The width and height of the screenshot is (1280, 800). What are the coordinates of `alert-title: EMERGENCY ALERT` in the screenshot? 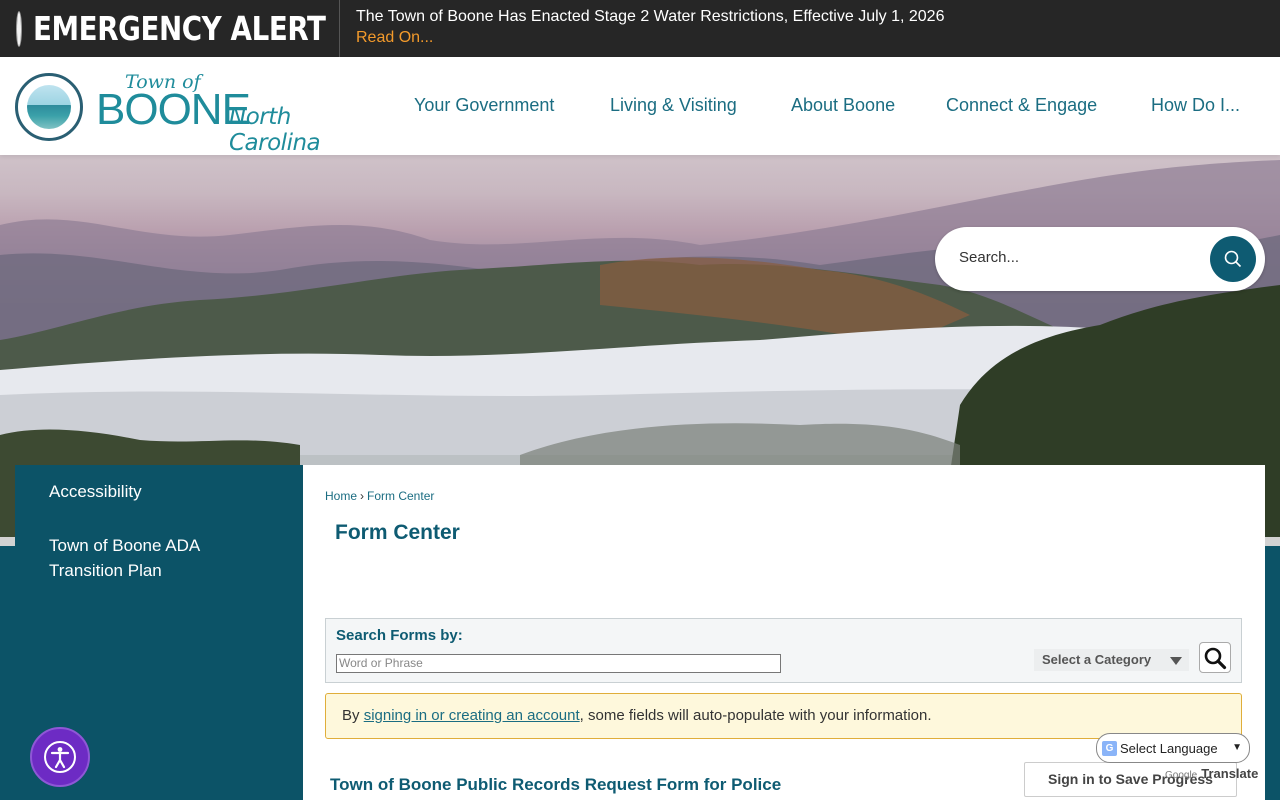 It's located at (179, 28).